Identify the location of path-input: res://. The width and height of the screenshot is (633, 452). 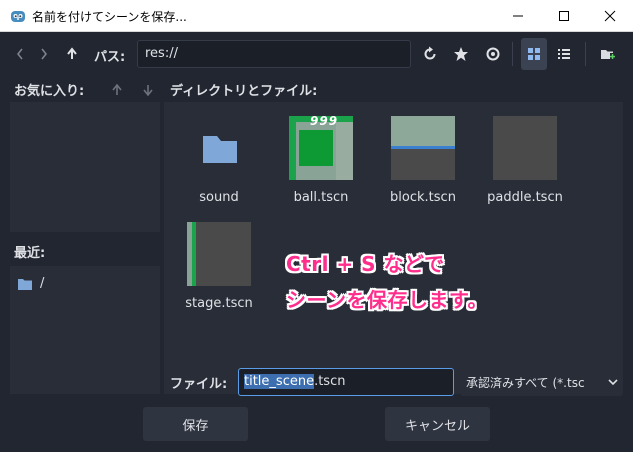
(274, 54).